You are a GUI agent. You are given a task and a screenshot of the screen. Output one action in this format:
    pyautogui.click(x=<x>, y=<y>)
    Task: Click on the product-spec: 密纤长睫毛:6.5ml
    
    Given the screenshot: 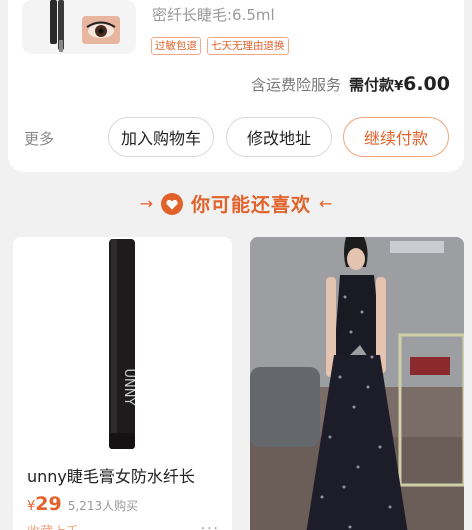 What is the action you would take?
    pyautogui.click(x=213, y=15)
    